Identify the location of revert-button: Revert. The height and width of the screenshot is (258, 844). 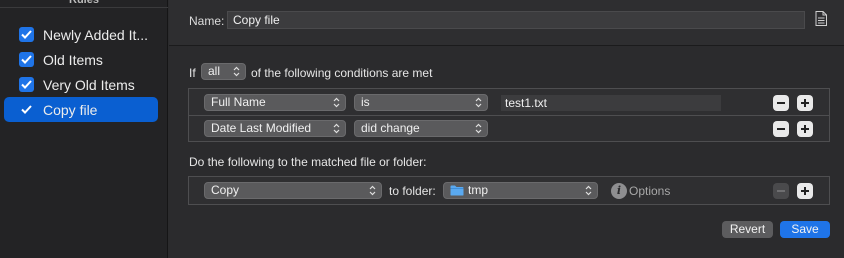
(747, 229).